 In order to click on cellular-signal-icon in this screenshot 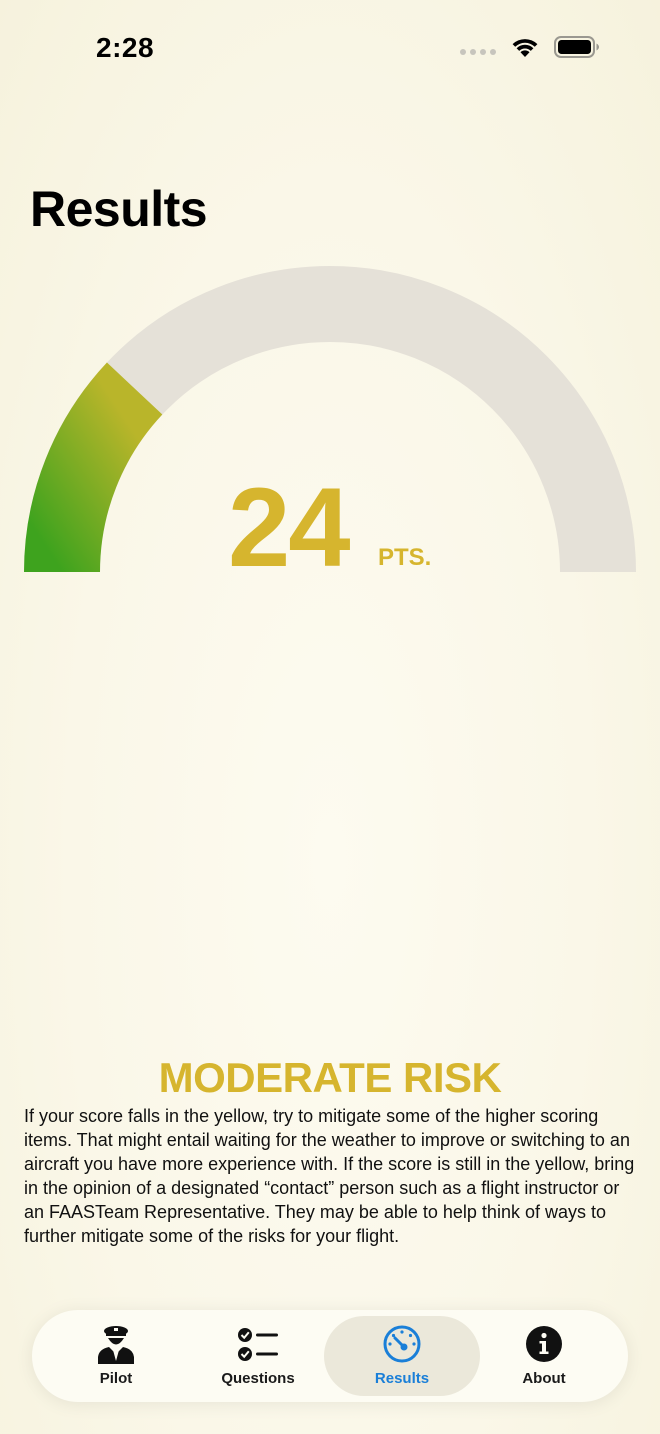, I will do `click(478, 52)`.